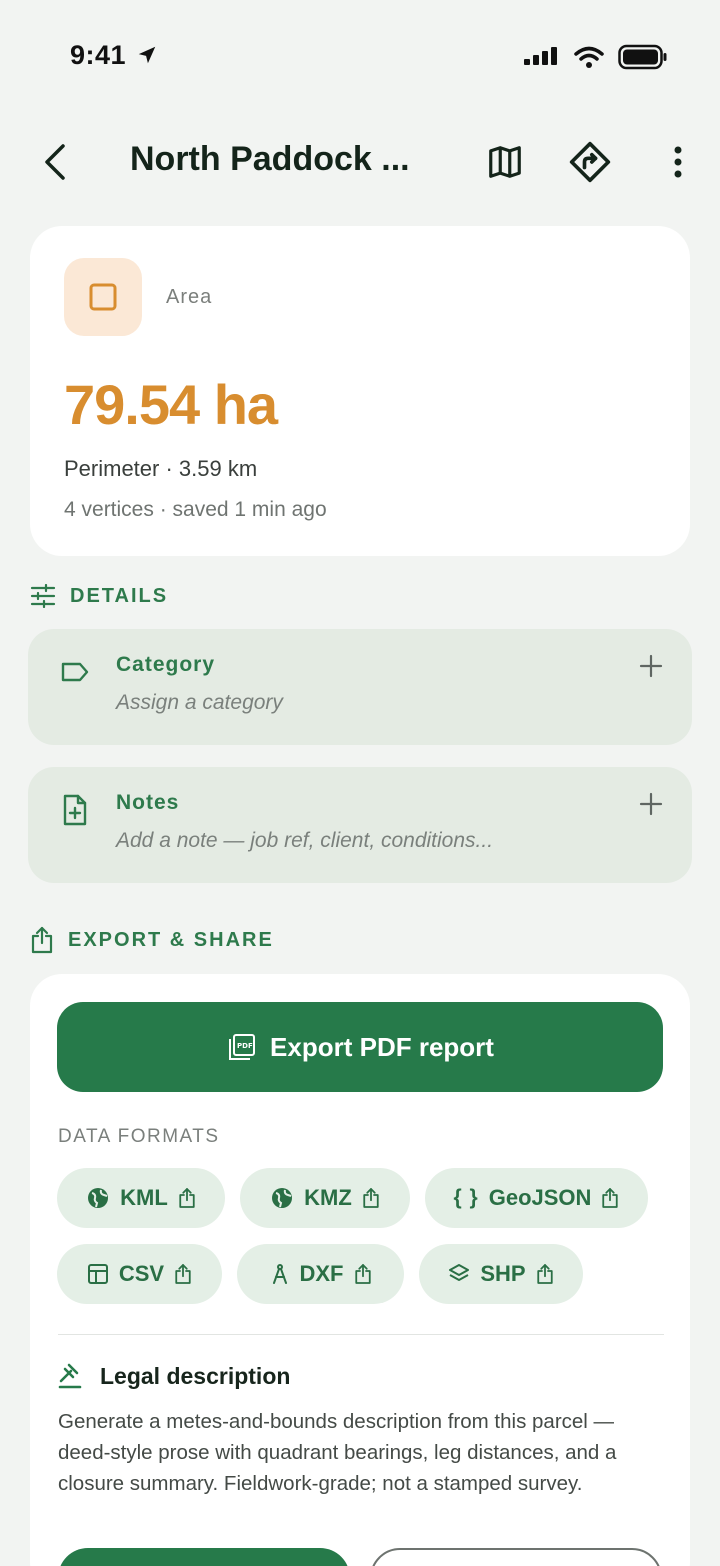 The height and width of the screenshot is (1566, 720). I want to click on map-icon, so click(505, 162).